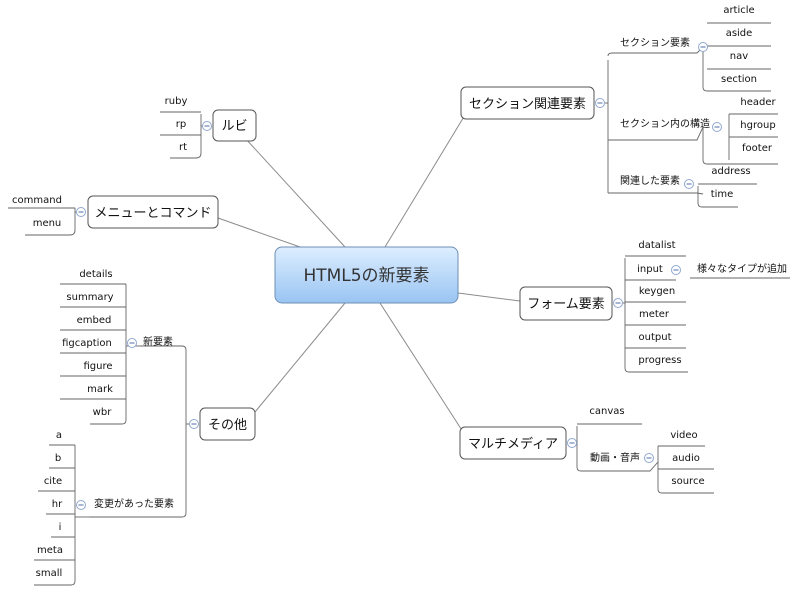 The image size is (791, 591). Describe the element at coordinates (59, 435) in the screenshot. I see `other-changed-item-a: a` at that location.